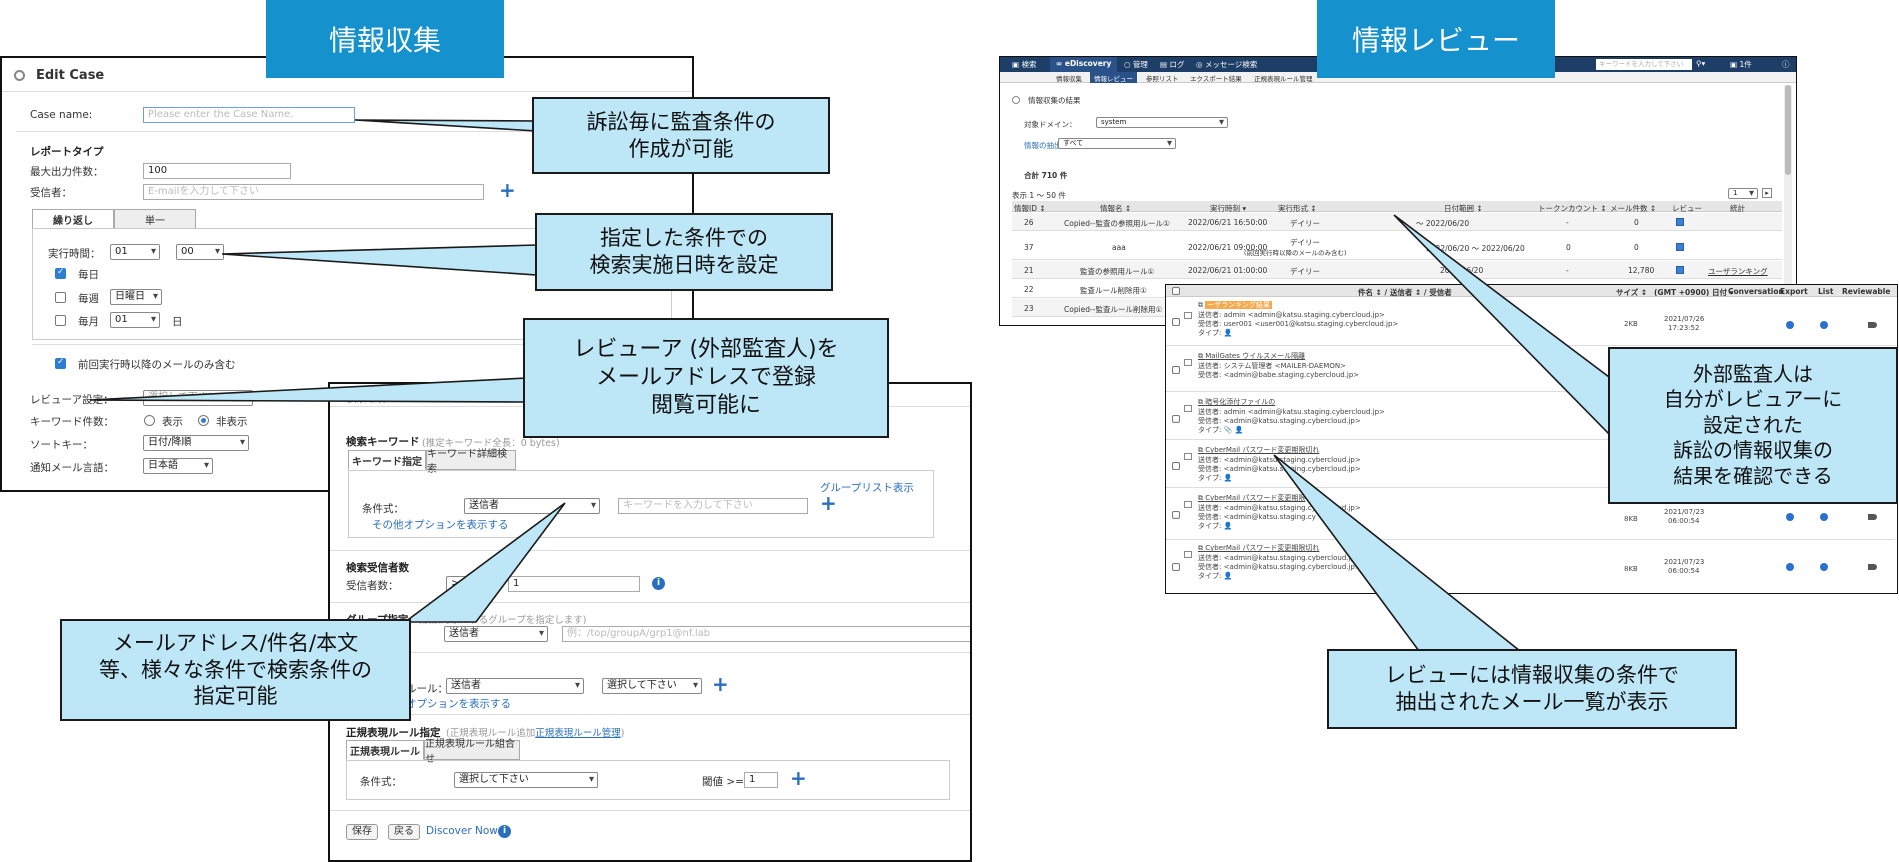  I want to click on regex-box, so click(648, 780).